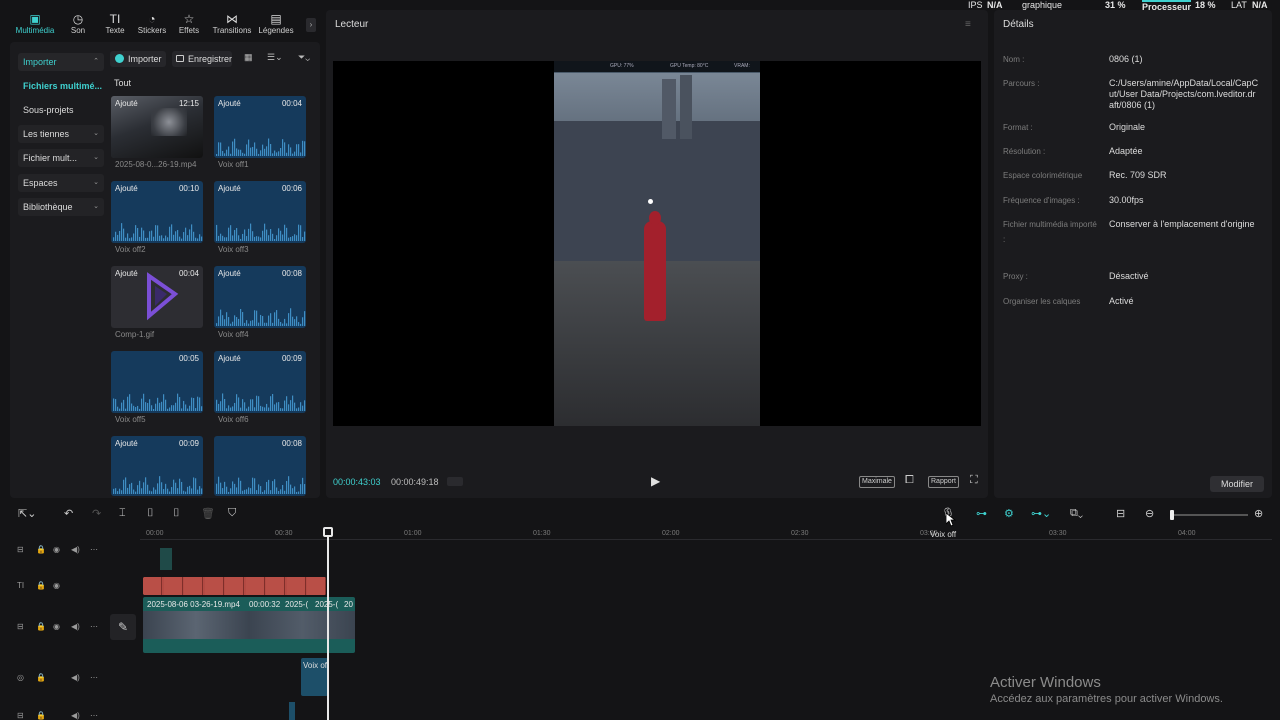 The height and width of the screenshot is (720, 1280). I want to click on playhead, so click(328, 623).